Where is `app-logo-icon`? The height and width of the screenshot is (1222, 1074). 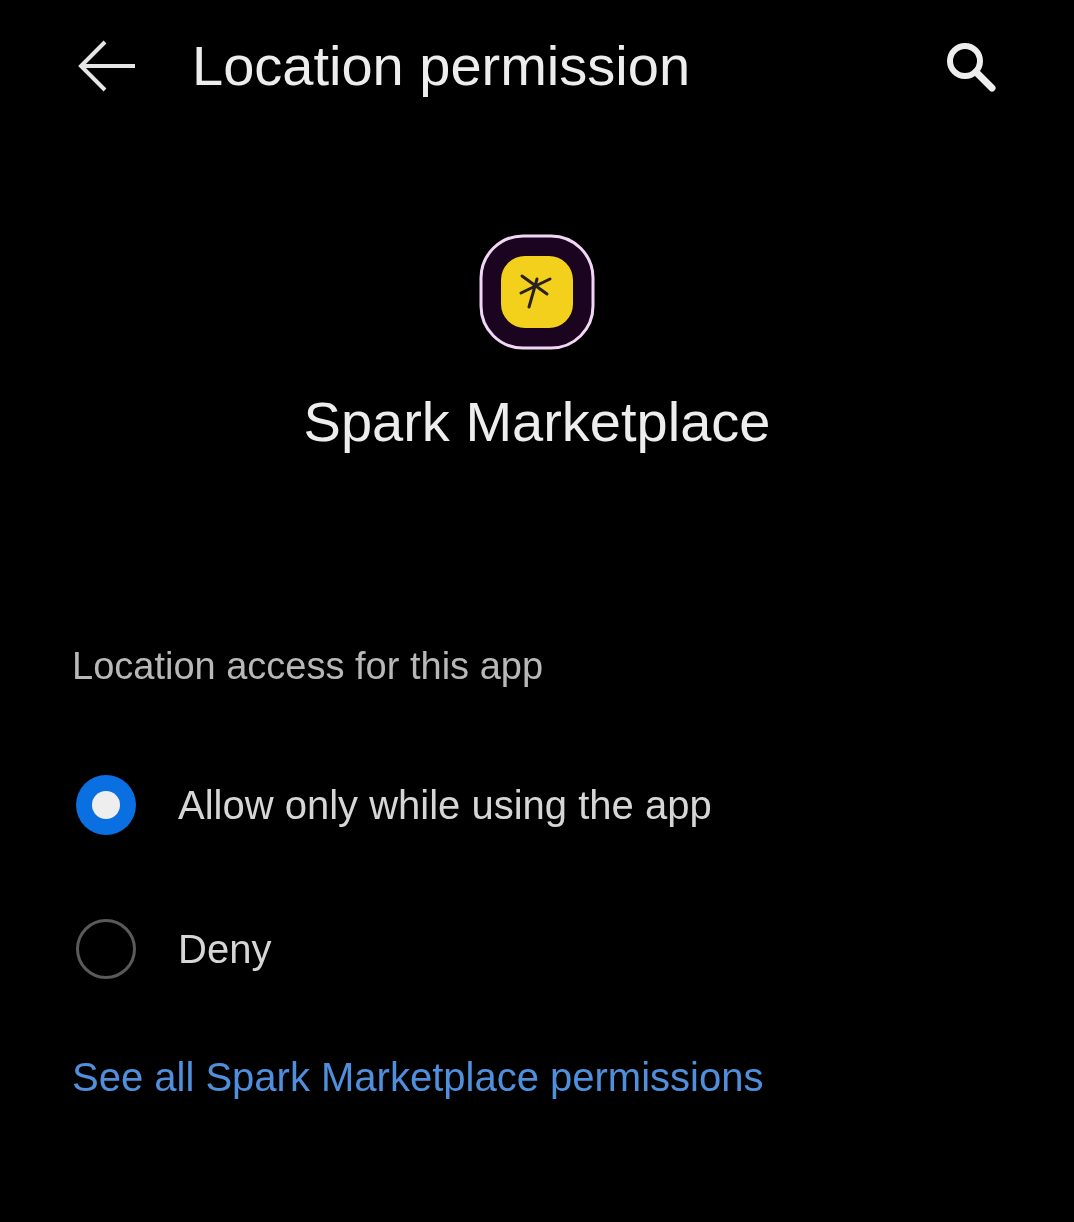 app-logo-icon is located at coordinates (537, 292).